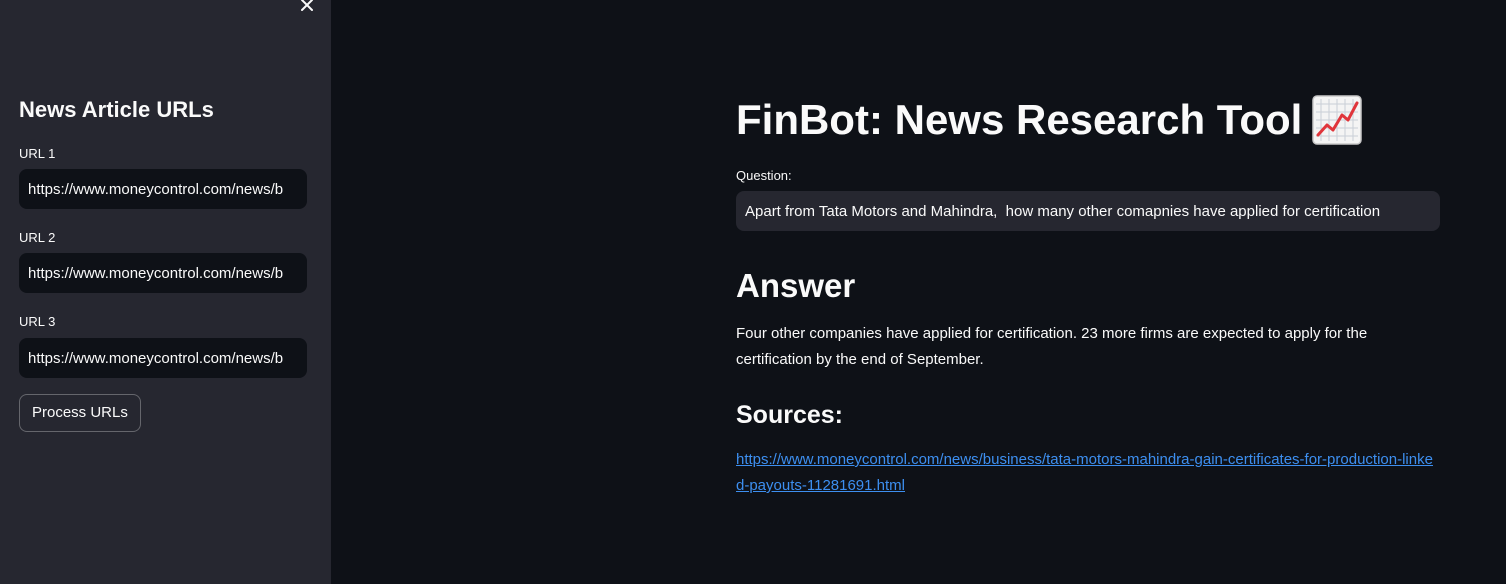 This screenshot has width=1506, height=584. Describe the element at coordinates (163, 358) in the screenshot. I see `url-3-input` at that location.